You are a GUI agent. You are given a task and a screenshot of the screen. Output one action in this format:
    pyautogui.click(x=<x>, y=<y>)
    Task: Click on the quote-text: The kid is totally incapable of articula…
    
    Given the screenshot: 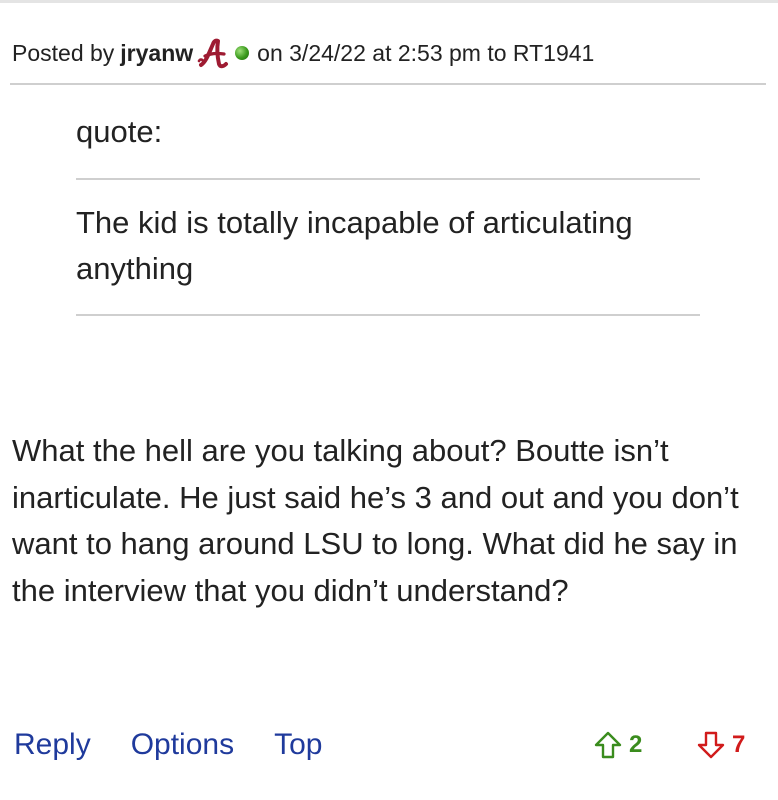 What is the action you would take?
    pyautogui.click(x=354, y=245)
    